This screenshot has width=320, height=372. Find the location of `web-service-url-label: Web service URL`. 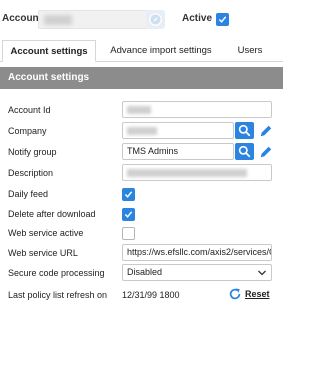

web-service-url-label: Web service URL is located at coordinates (43, 253).